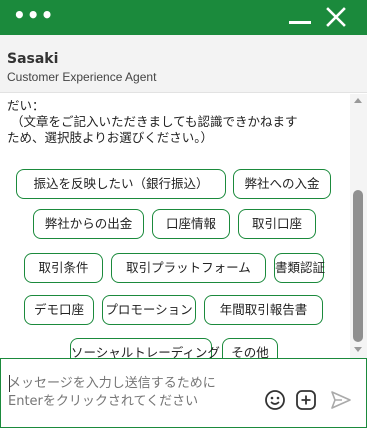 The width and height of the screenshot is (367, 428). I want to click on message-input, so click(133, 393).